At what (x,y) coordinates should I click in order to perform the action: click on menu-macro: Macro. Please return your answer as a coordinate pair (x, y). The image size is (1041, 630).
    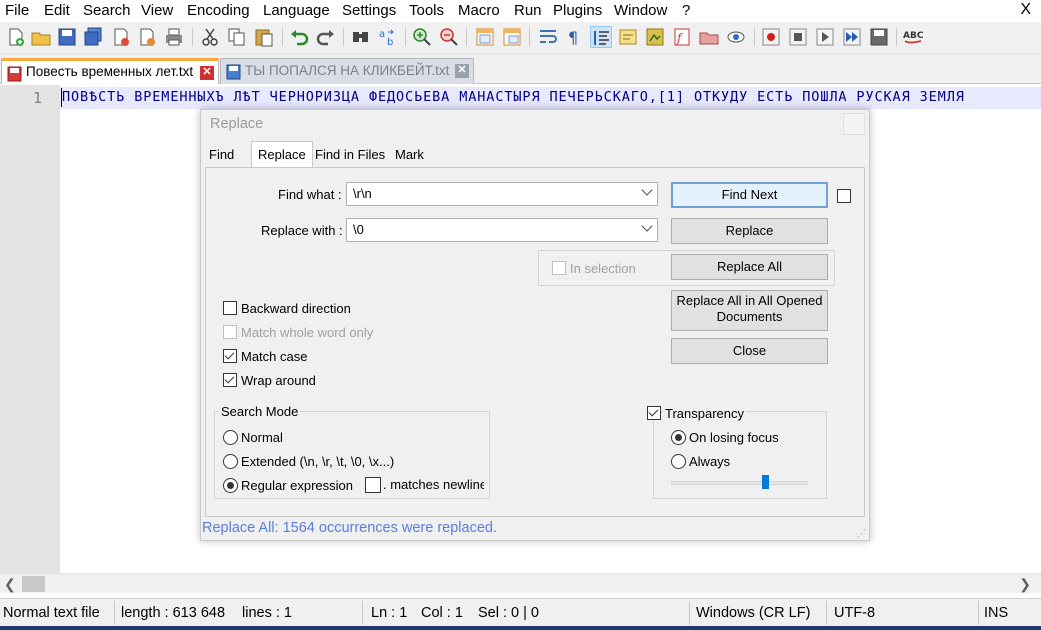
    Looking at the image, I should click on (479, 10).